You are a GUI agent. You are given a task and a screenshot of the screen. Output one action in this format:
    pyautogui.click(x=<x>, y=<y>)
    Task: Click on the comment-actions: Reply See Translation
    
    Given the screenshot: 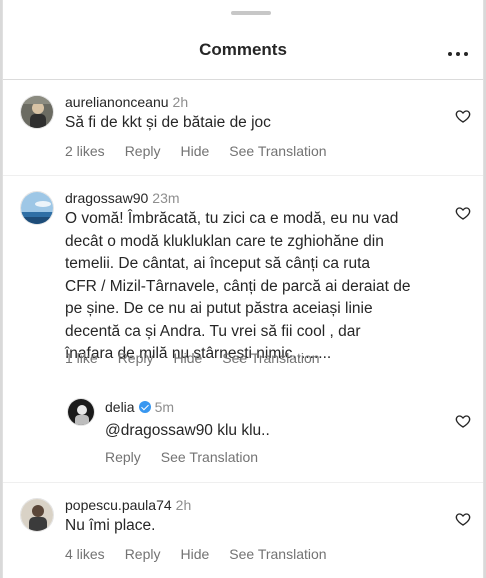 What is the action you would take?
    pyautogui.click(x=181, y=457)
    